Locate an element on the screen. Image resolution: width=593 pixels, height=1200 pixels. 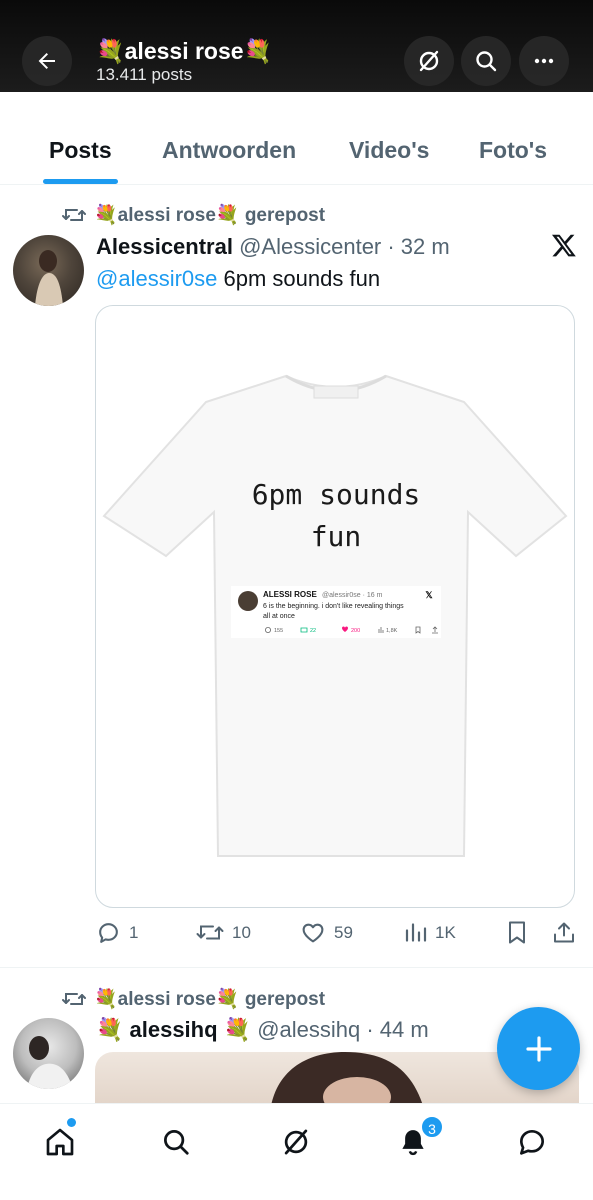
repost-count: 10 is located at coordinates (241, 932).